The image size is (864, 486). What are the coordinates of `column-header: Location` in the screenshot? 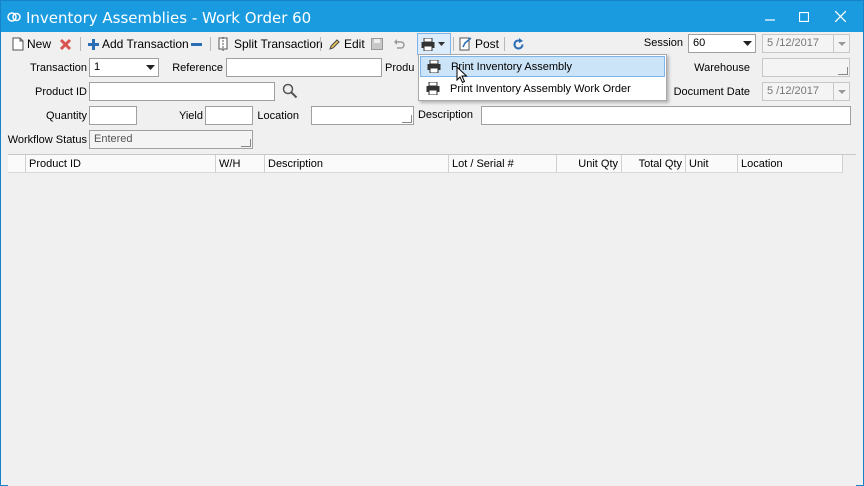 It's located at (790, 164).